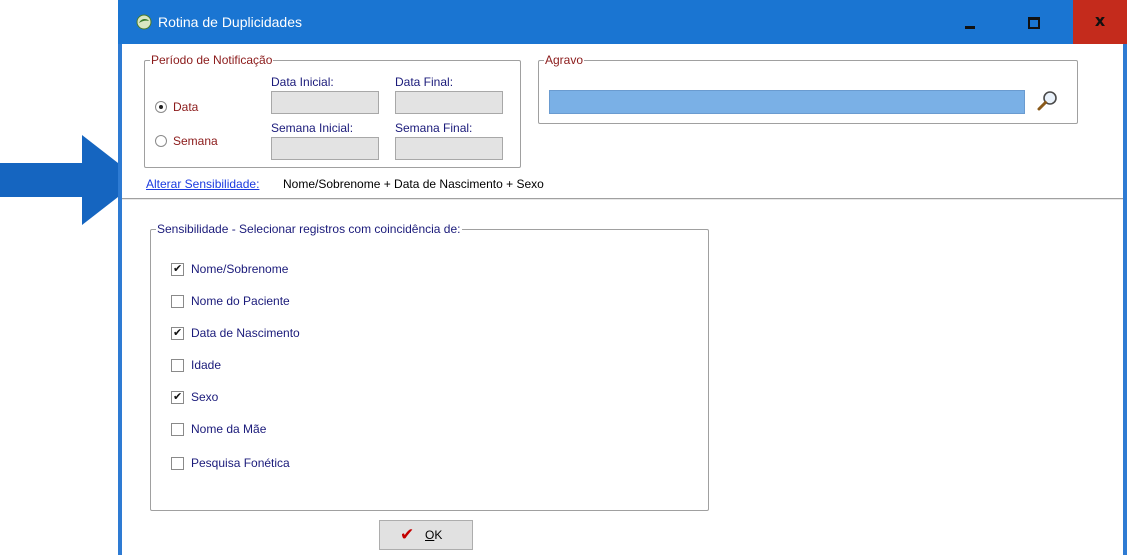 The width and height of the screenshot is (1127, 555). I want to click on checkbox-label: Nome da Mãe, so click(228, 429).